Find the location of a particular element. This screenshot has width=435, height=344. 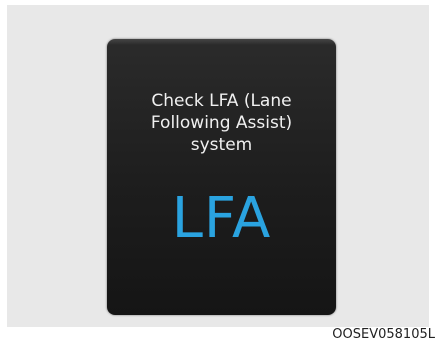

image-code: OOSEV058105L is located at coordinates (383, 334).